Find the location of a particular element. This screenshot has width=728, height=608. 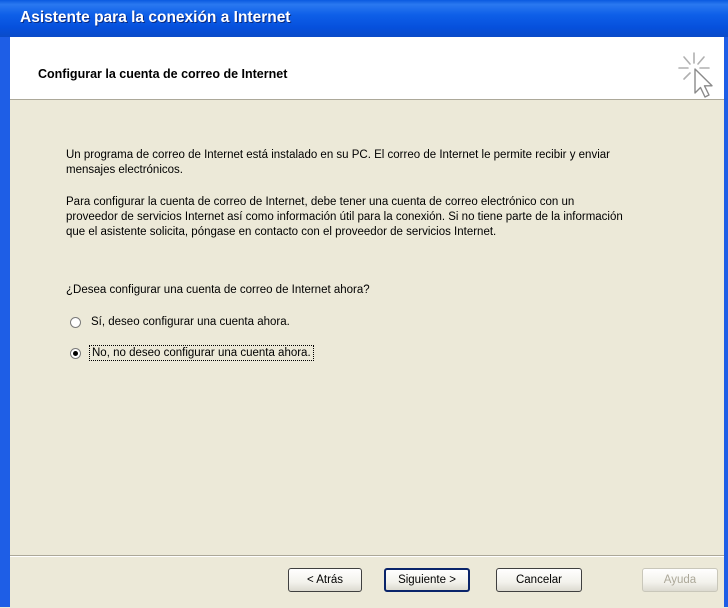

cancel-button: Cancelar is located at coordinates (539, 580).